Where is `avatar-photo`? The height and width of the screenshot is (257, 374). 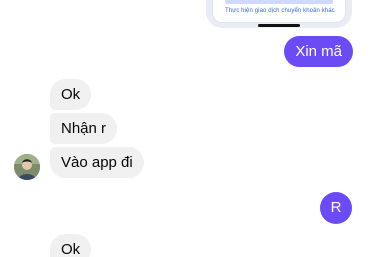 avatar-photo is located at coordinates (27, 167).